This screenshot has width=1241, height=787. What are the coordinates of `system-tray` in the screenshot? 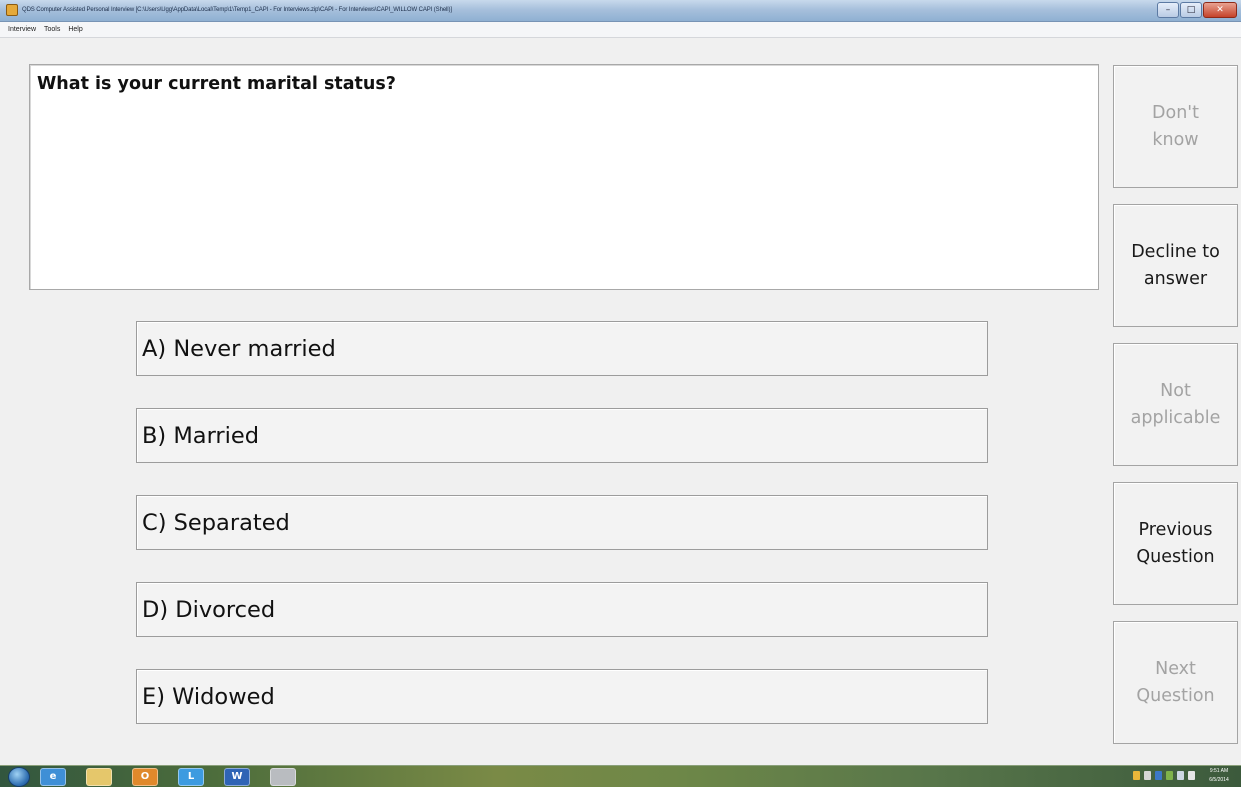 It's located at (1164, 777).